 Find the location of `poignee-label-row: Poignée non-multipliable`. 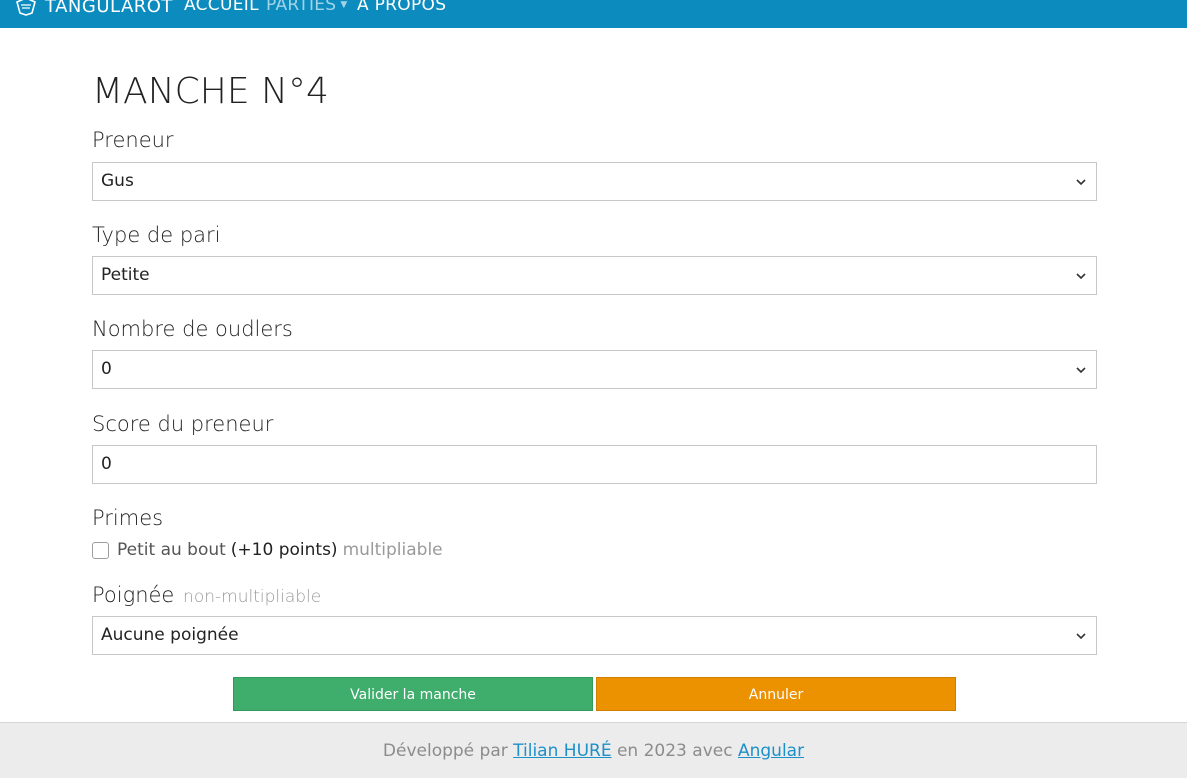

poignee-label-row: Poignée non-multipliable is located at coordinates (206, 595).